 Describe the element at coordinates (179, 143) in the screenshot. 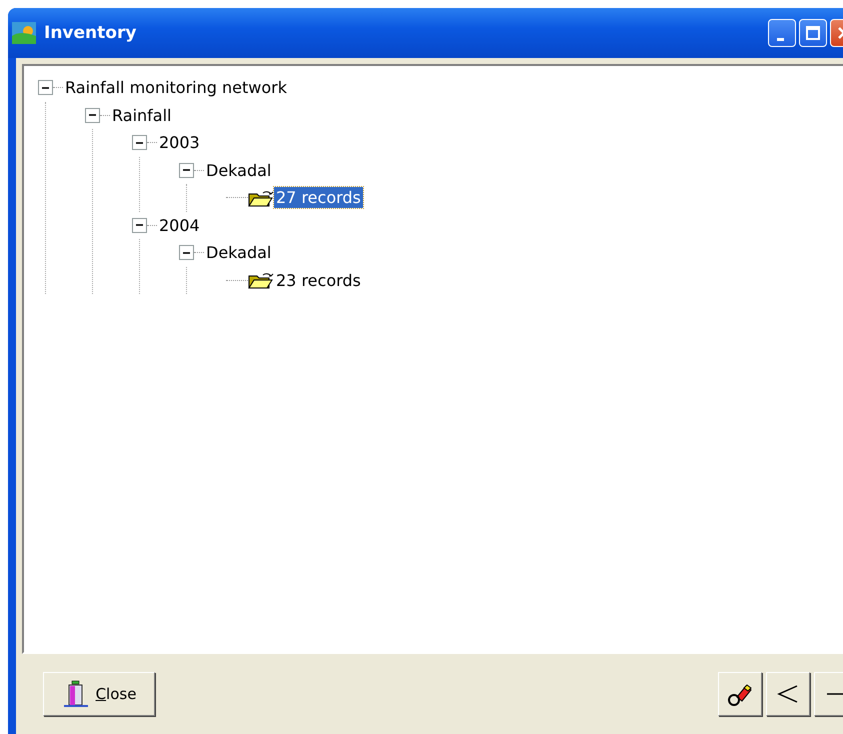

I see `tree-item: 2003` at that location.